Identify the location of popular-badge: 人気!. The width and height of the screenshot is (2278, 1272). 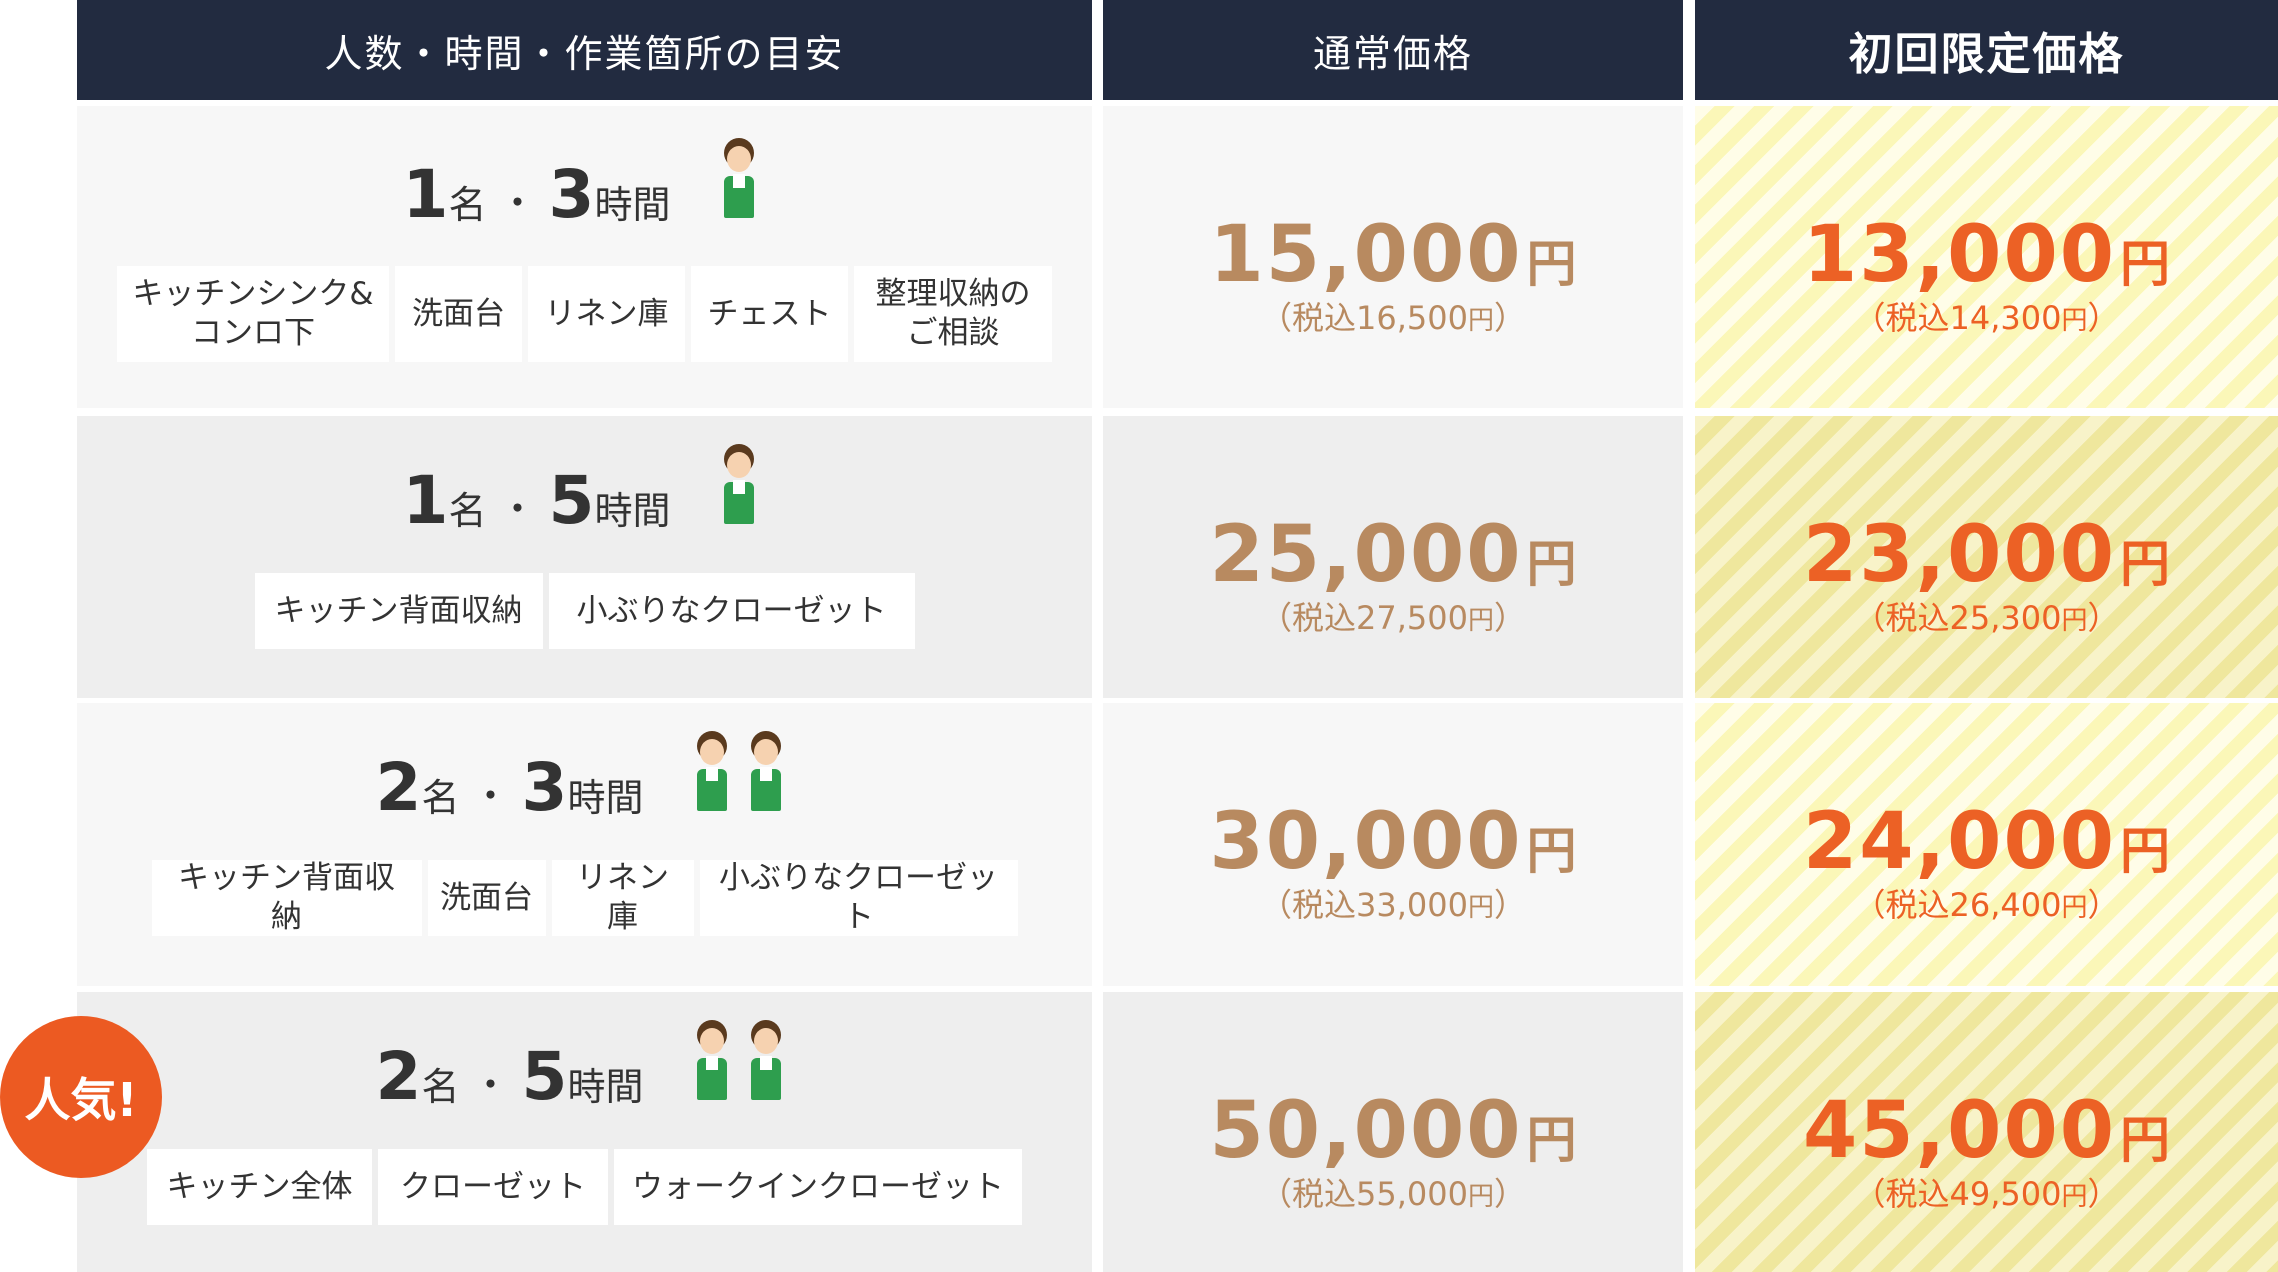
(81, 1097).